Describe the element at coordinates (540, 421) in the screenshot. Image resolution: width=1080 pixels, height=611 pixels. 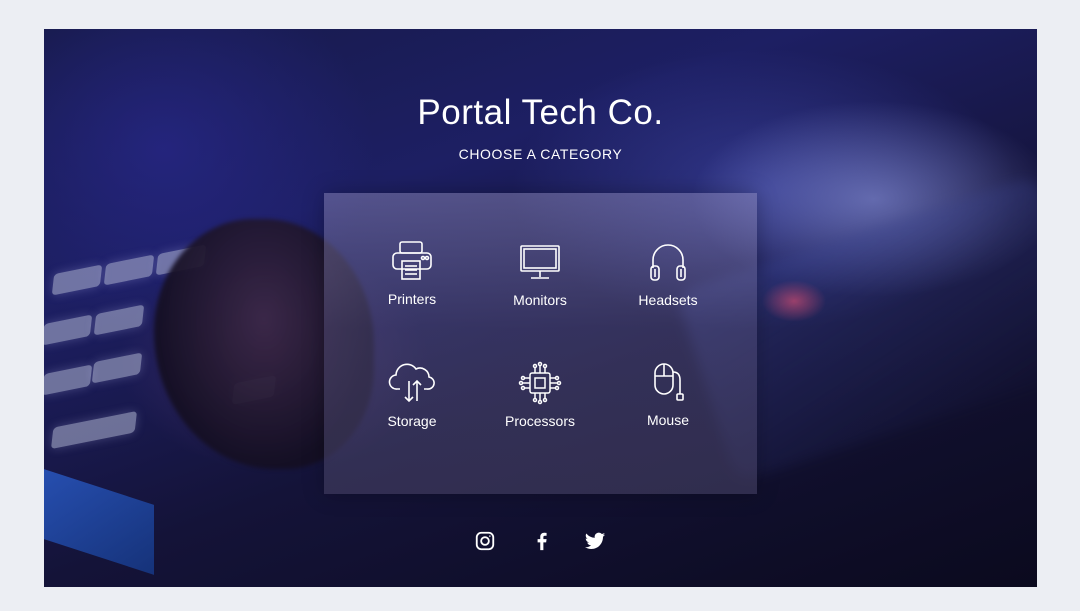
I see `category-label: Processors` at that location.